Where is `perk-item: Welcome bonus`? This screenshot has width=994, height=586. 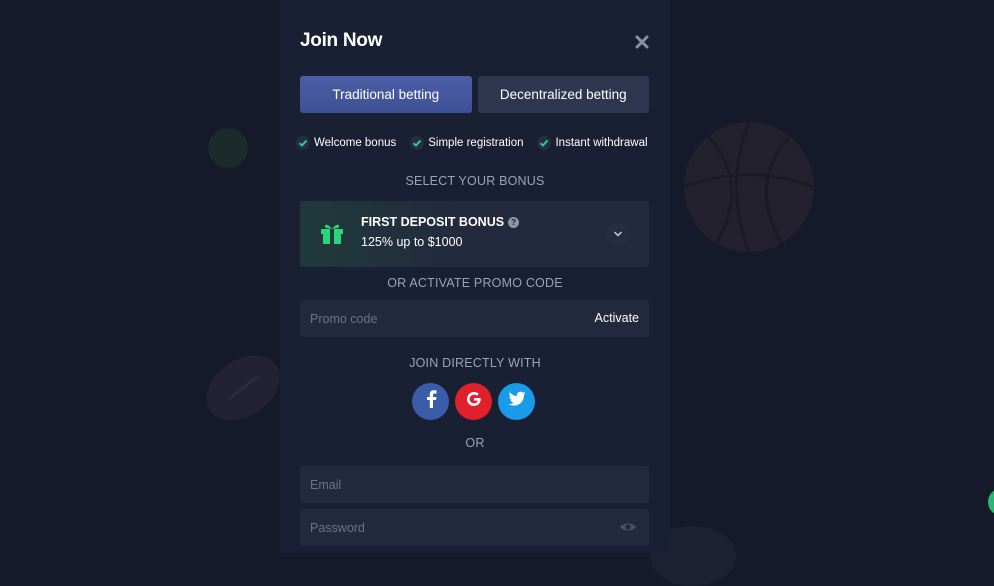 perk-item: Welcome bonus is located at coordinates (346, 143).